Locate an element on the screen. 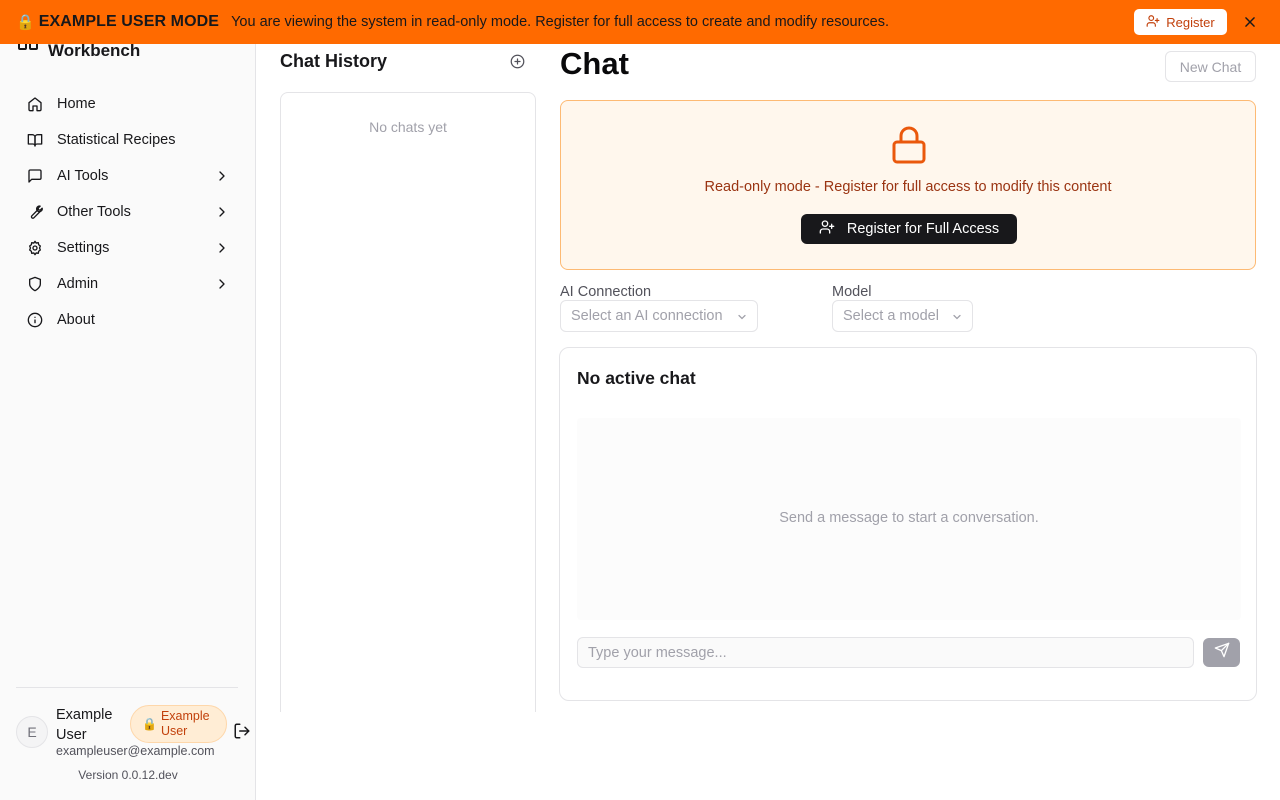  register-full-access-button: Register for Full Access is located at coordinates (909, 229).